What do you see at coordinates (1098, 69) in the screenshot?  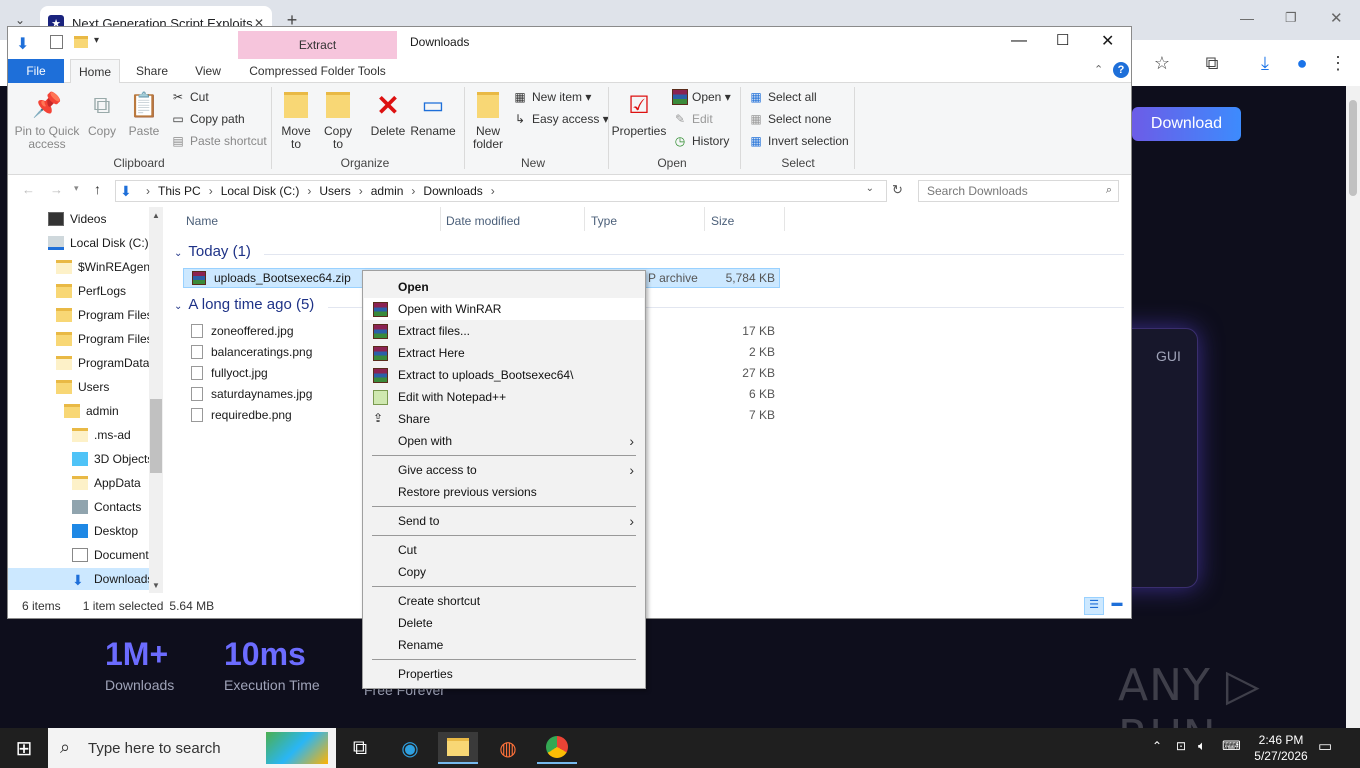 I see `ribbon-collapse-icon: ⌃` at bounding box center [1098, 69].